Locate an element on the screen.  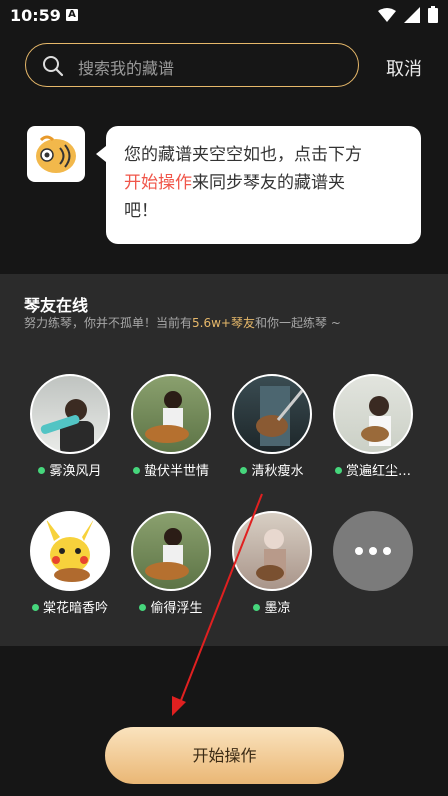
signal-icon is located at coordinates (412, 14).